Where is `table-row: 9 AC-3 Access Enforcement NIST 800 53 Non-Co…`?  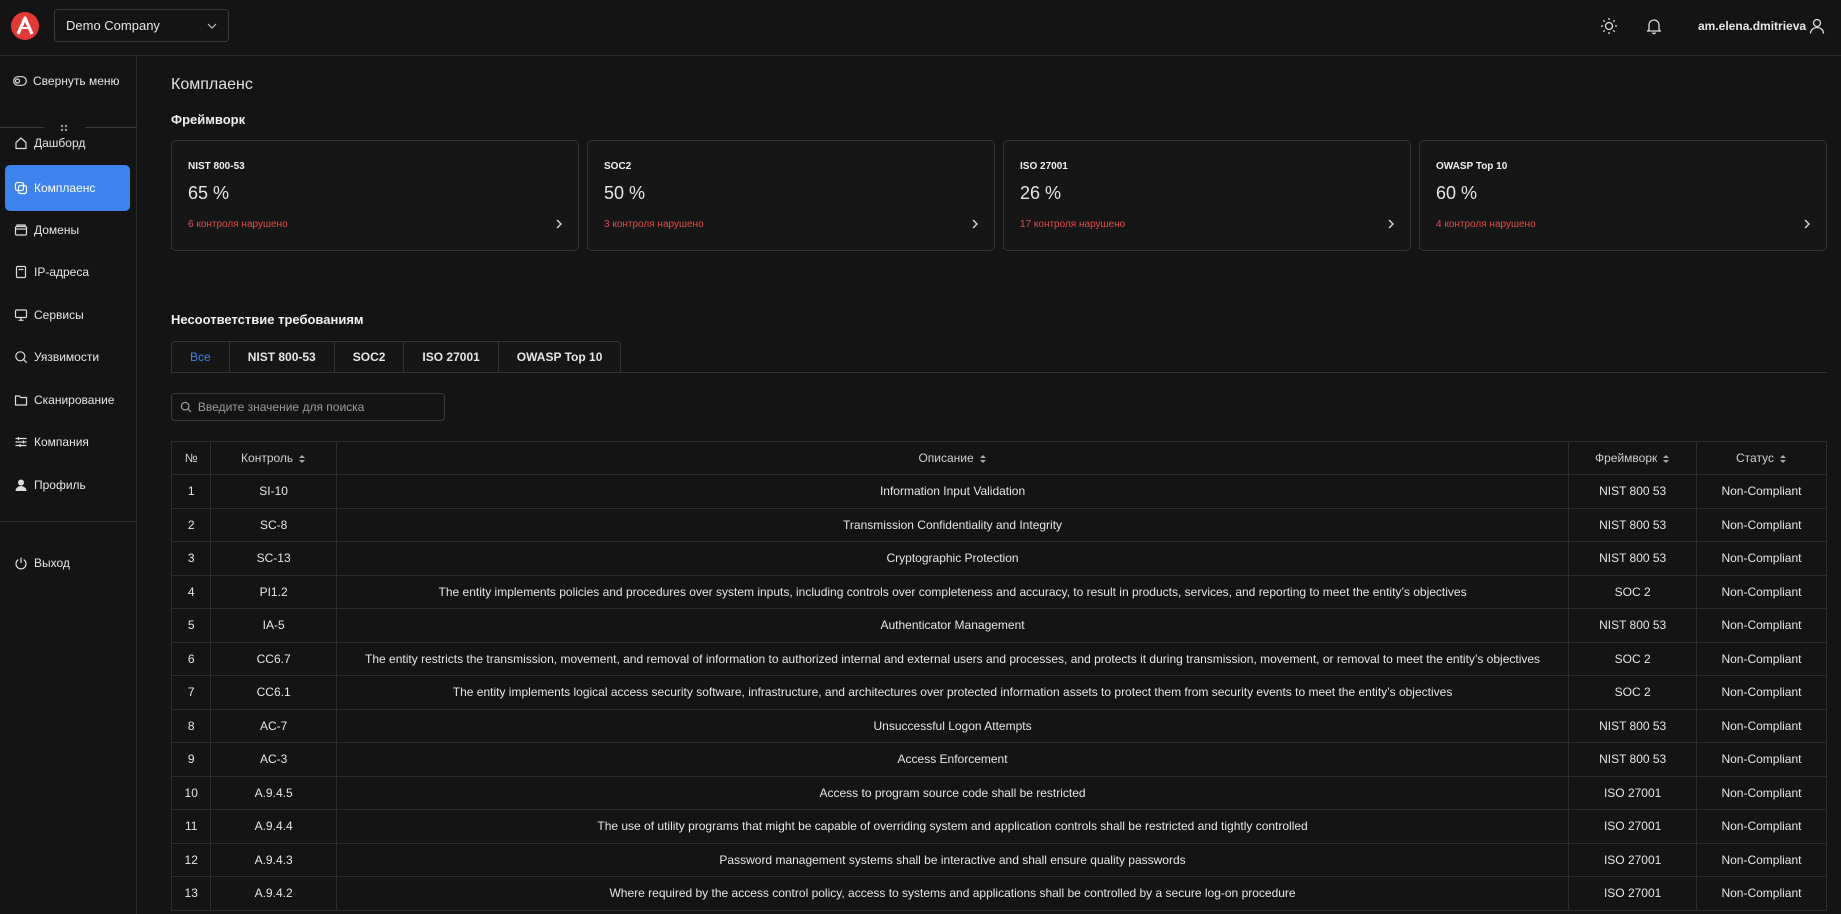 table-row: 9 AC-3 Access Enforcement NIST 800 53 Non-Co… is located at coordinates (999, 759).